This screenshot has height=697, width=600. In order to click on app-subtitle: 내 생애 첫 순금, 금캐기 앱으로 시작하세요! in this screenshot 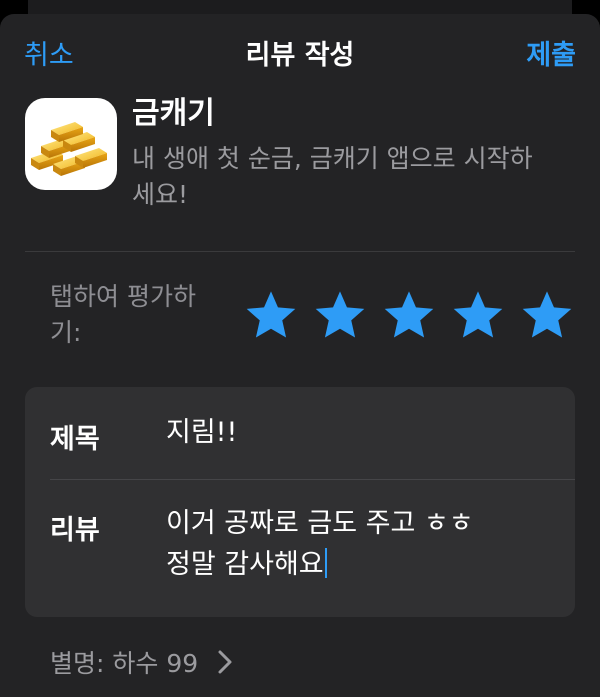, I will do `click(332, 176)`.